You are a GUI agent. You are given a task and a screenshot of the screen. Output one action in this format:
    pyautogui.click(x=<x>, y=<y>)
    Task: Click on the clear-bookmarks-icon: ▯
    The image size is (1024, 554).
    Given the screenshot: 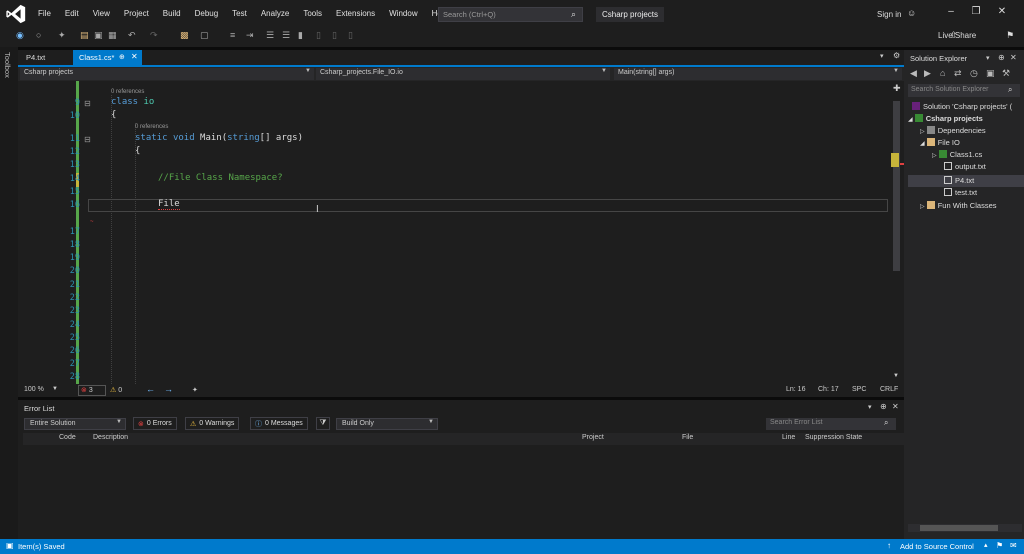 What is the action you would take?
    pyautogui.click(x=350, y=35)
    